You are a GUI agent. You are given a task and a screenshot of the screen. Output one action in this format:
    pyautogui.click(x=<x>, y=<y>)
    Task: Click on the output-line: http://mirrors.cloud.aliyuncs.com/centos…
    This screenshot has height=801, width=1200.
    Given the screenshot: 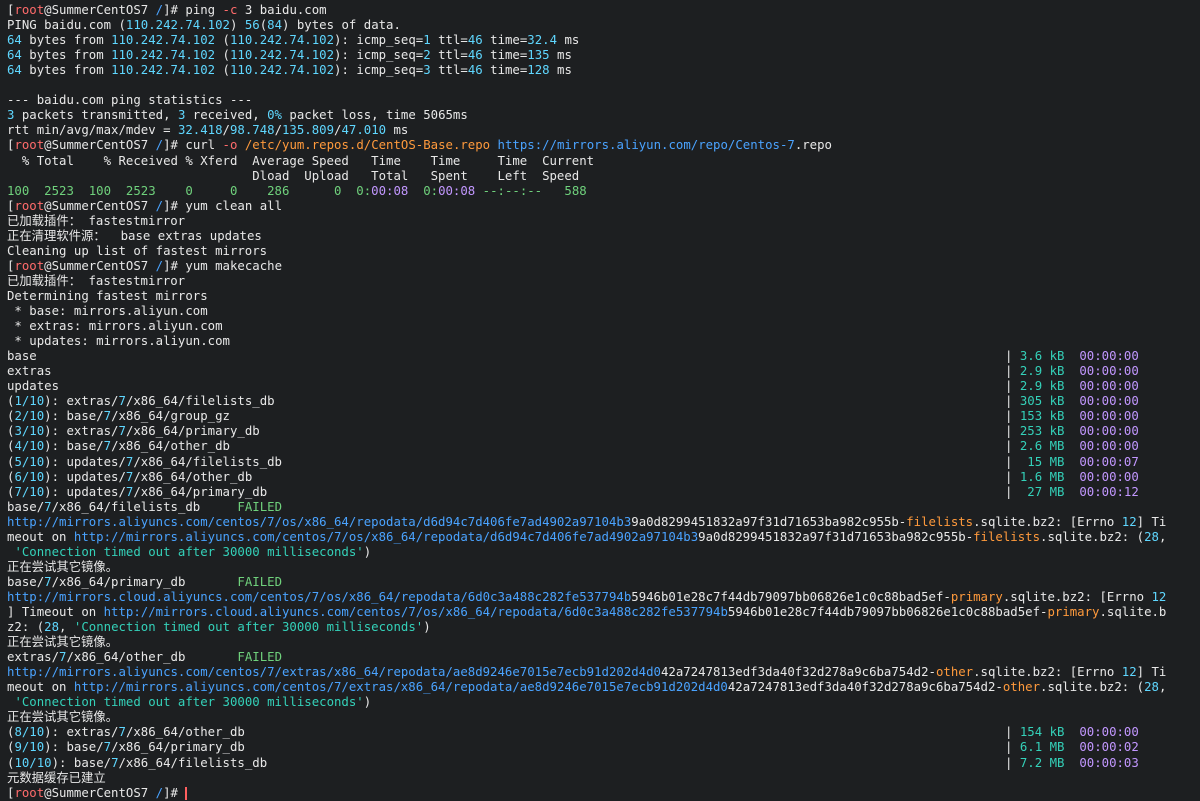 What is the action you would take?
    pyautogui.click(x=586, y=597)
    